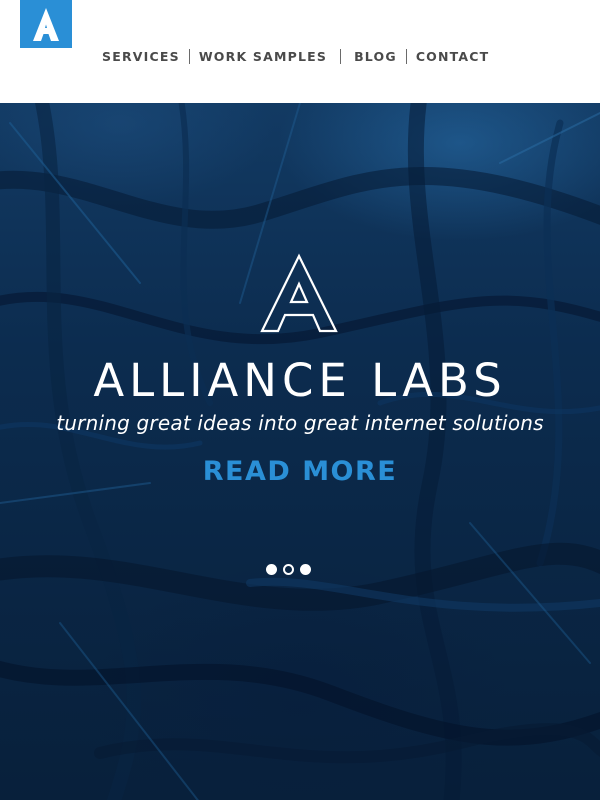 Image resolution: width=600 pixels, height=800 pixels. I want to click on nav-contact: CONTACT, so click(453, 56).